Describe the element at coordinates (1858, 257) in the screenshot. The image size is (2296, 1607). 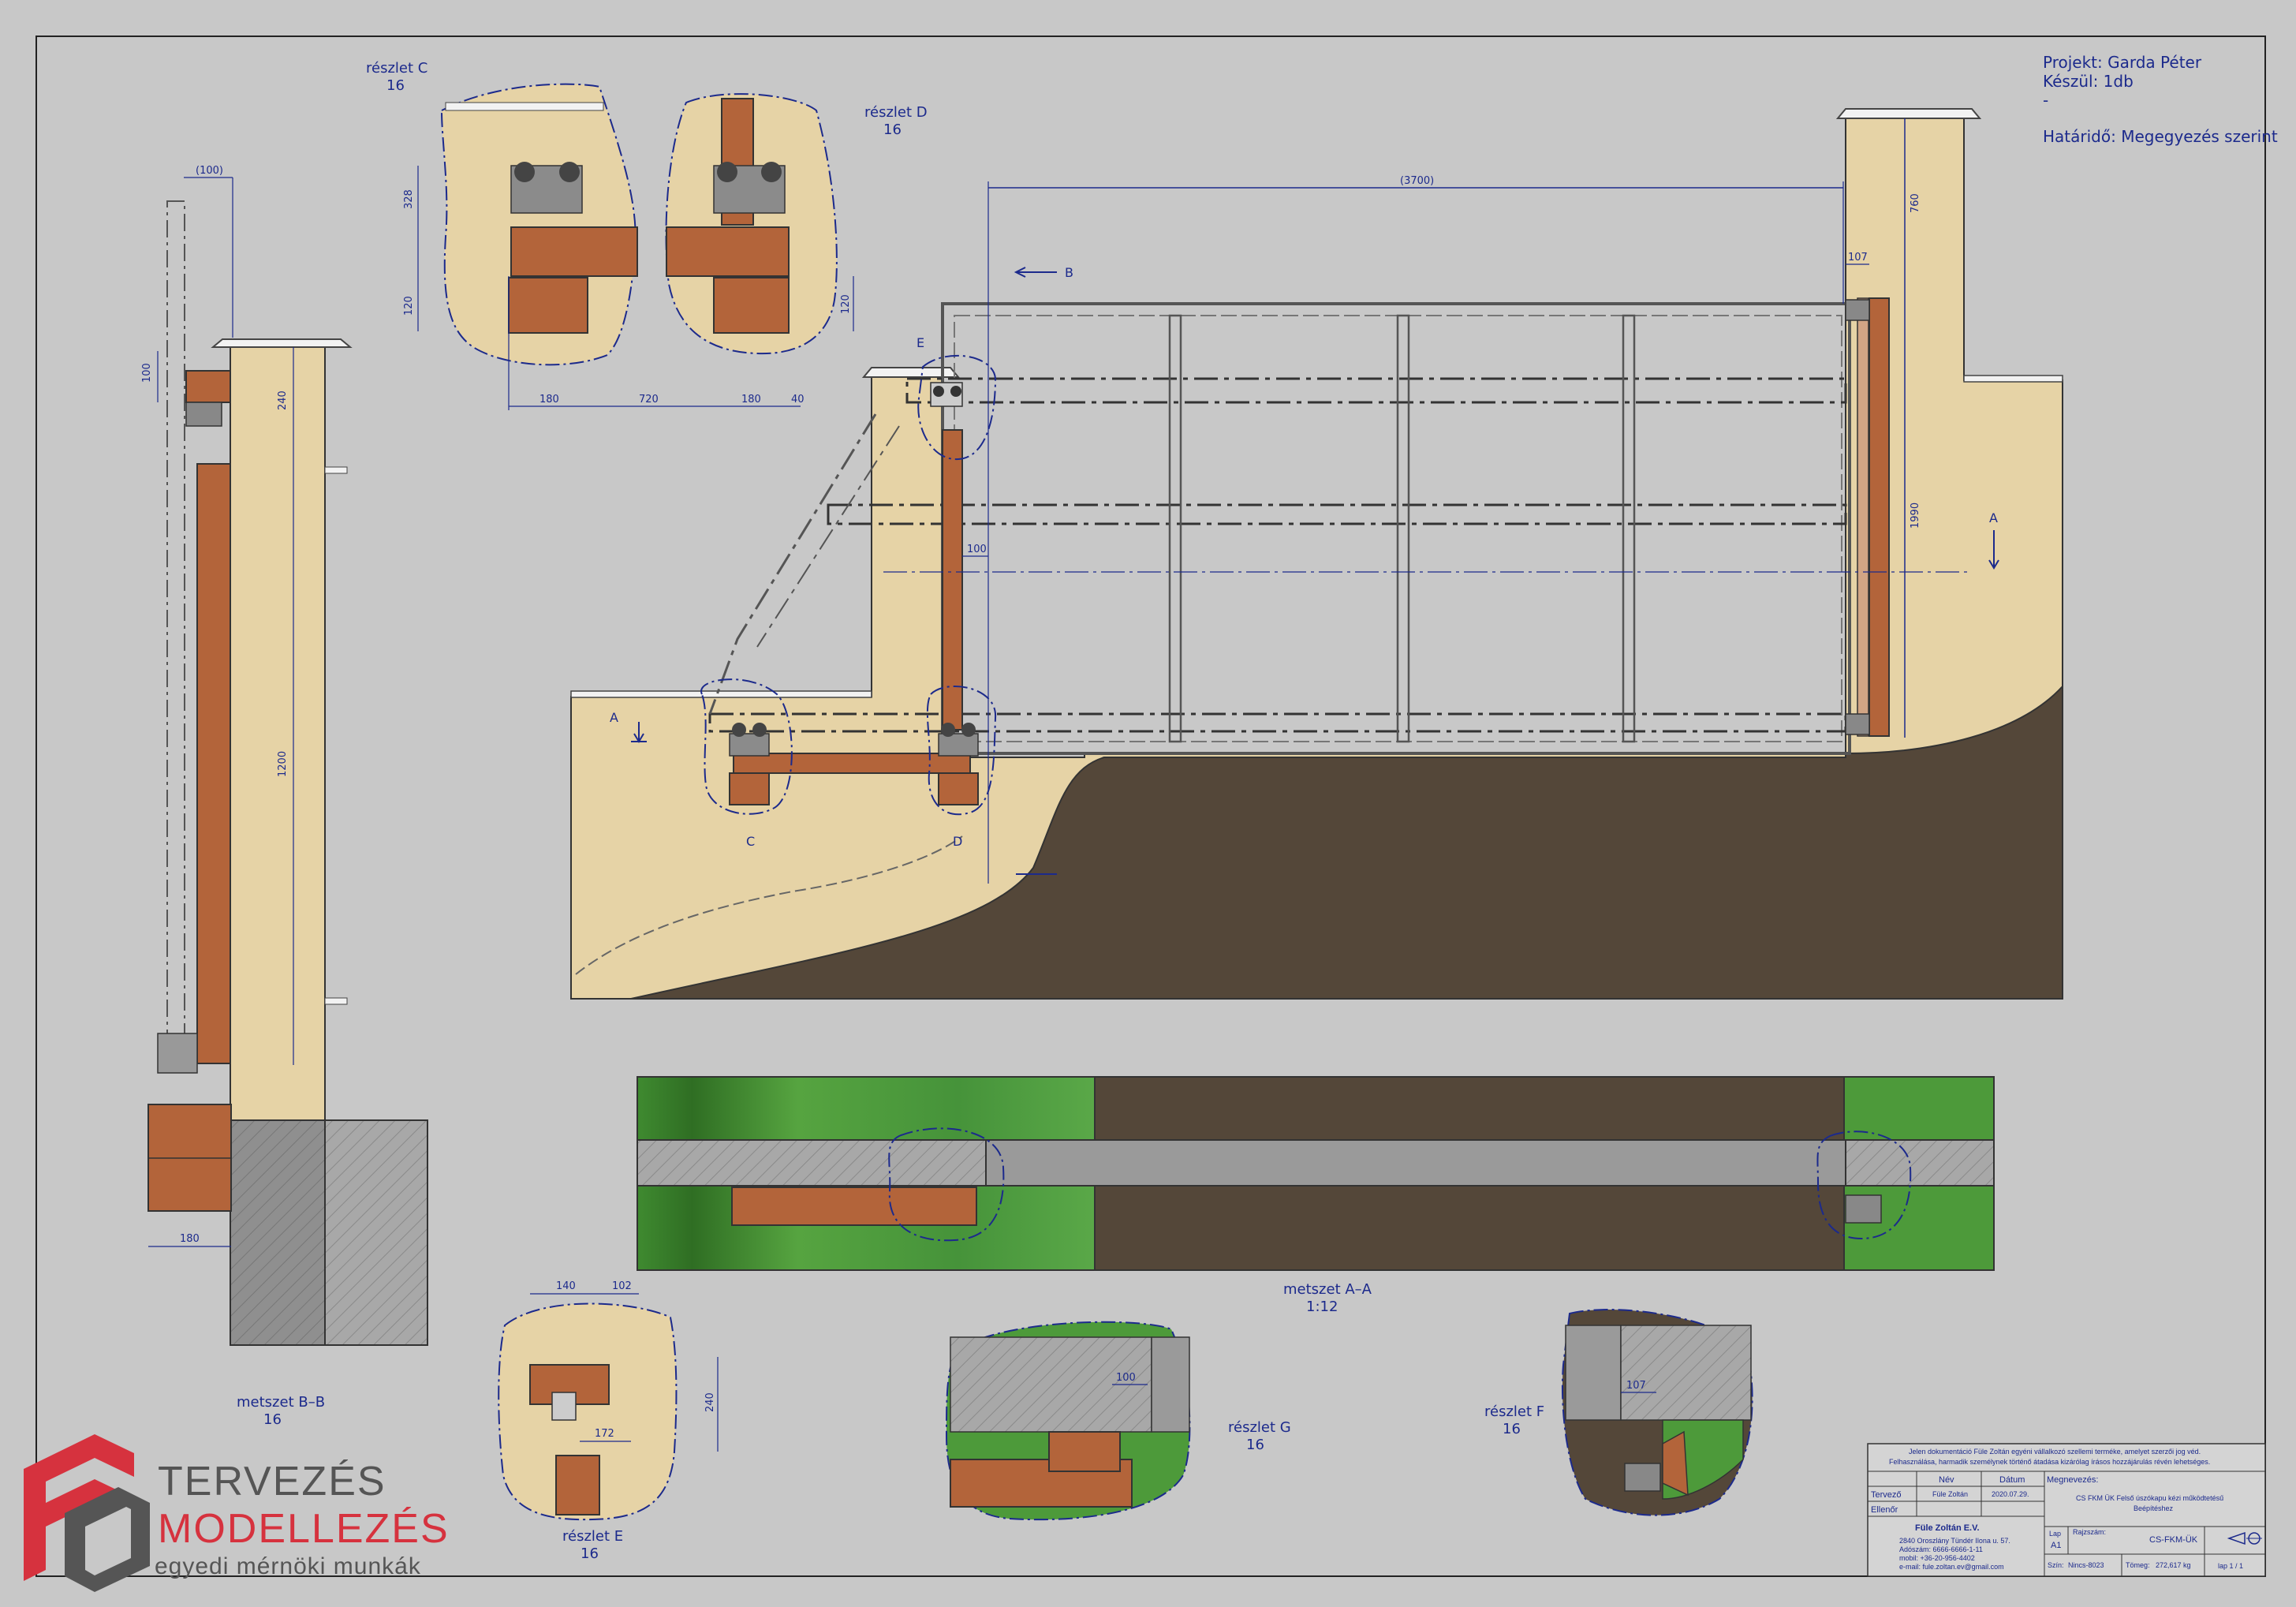
I see `dim-107: 107` at that location.